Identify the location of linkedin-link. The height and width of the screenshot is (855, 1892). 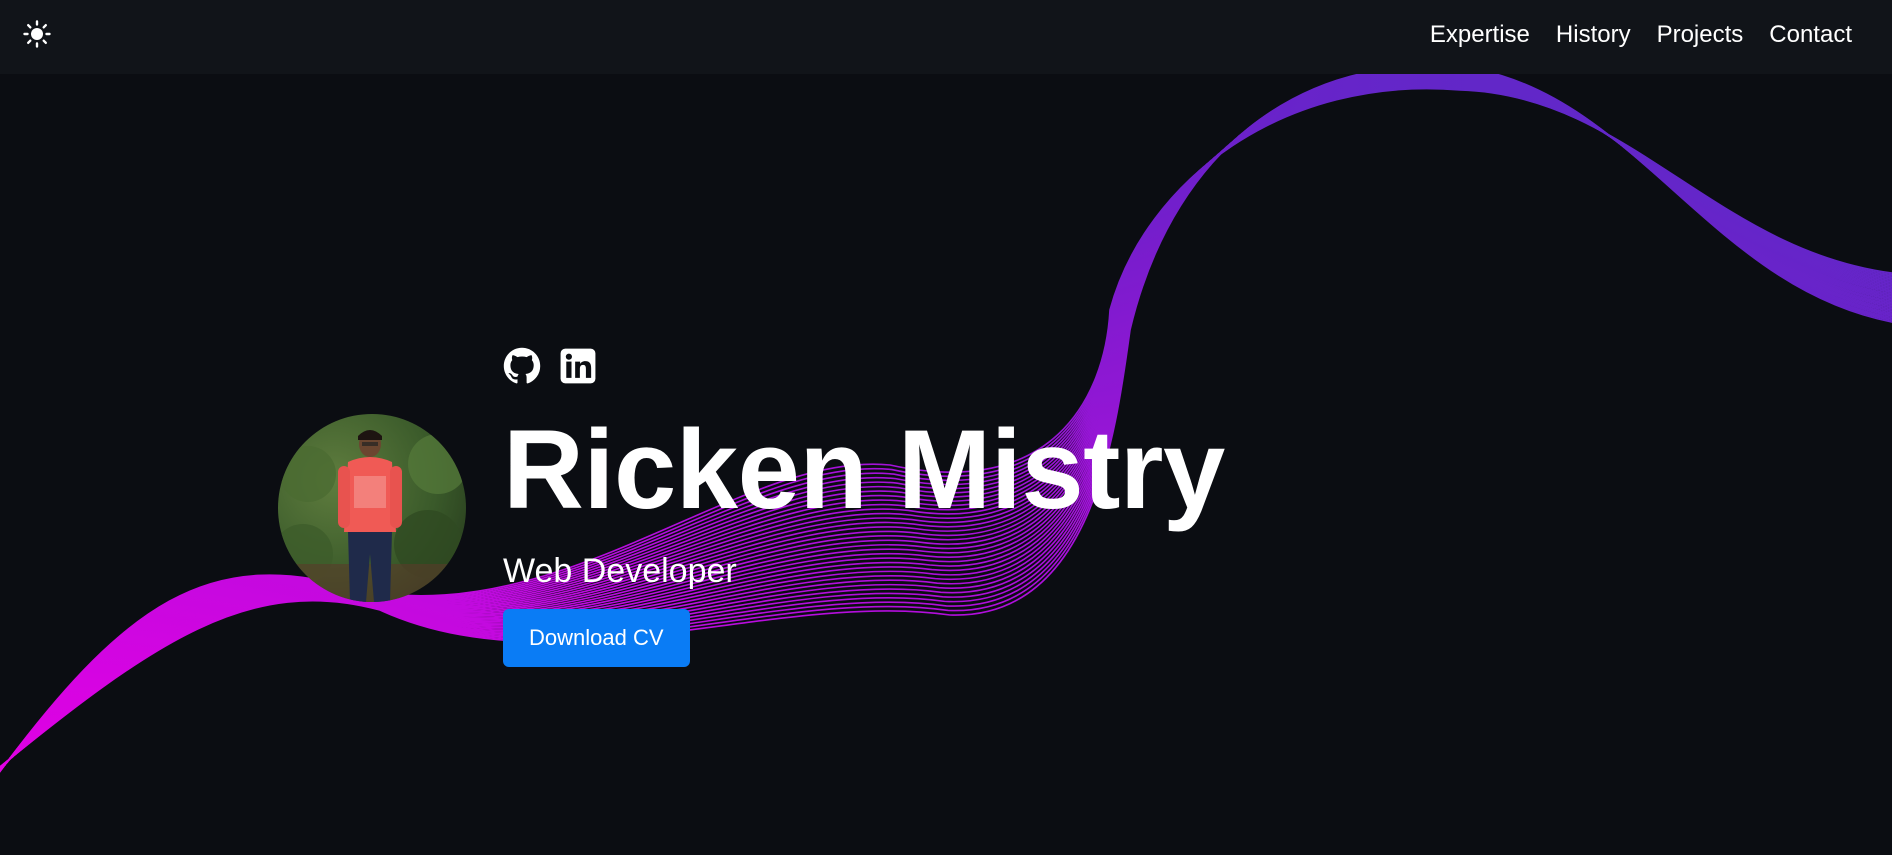
(578, 366).